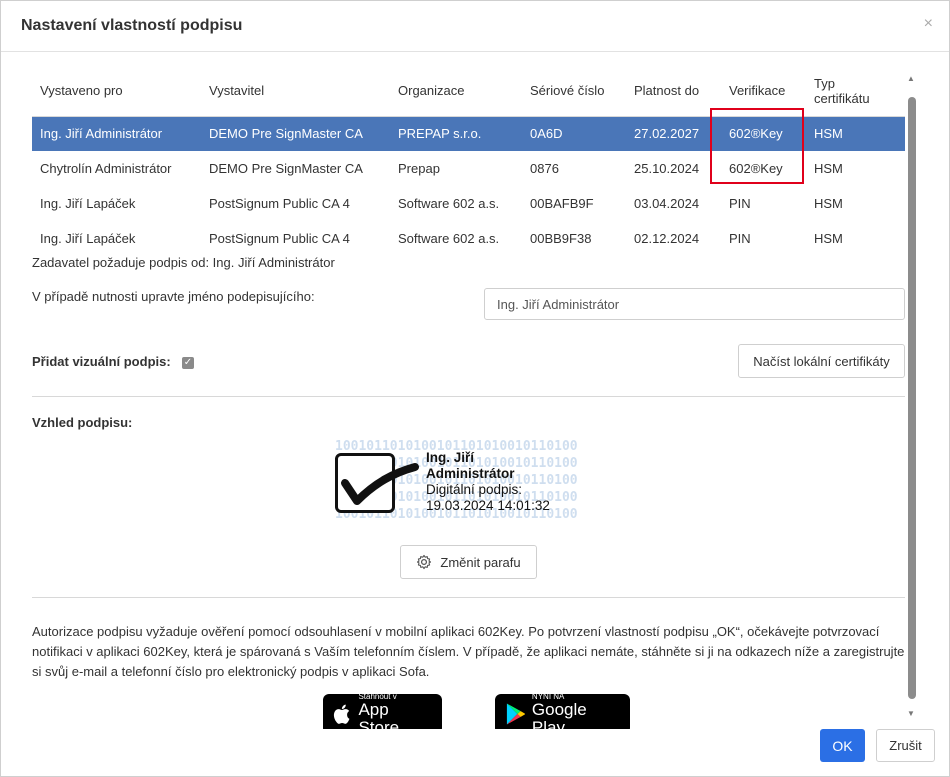 This screenshot has height=777, width=950. What do you see at coordinates (673, 91) in the screenshot?
I see `column-header-valid-until: Platnost do` at bounding box center [673, 91].